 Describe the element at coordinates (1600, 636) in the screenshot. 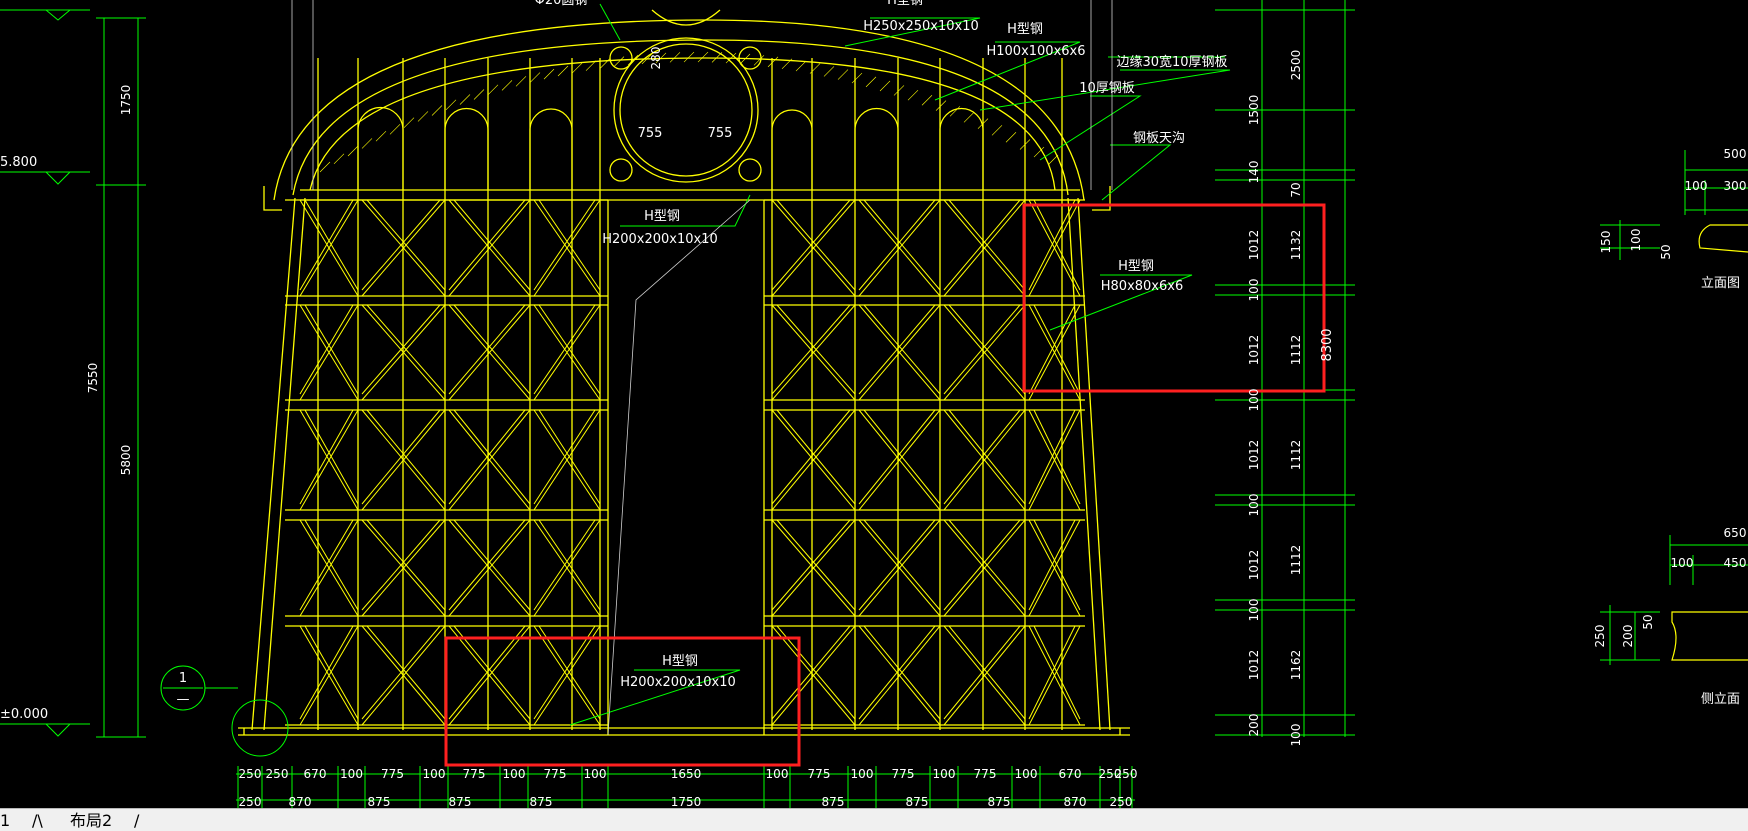

I see `detail-dim-text: 250` at that location.